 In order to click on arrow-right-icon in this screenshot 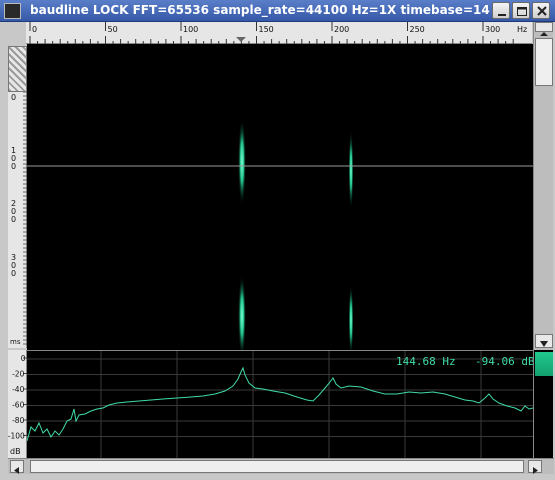, I will do `click(535, 470)`.